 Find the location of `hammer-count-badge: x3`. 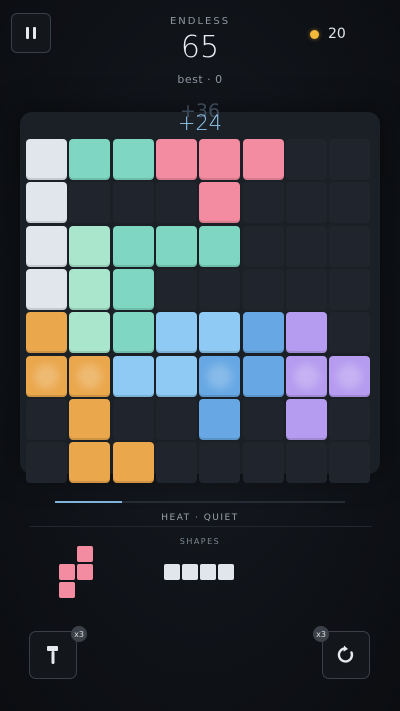

hammer-count-badge: x3 is located at coordinates (79, 634).